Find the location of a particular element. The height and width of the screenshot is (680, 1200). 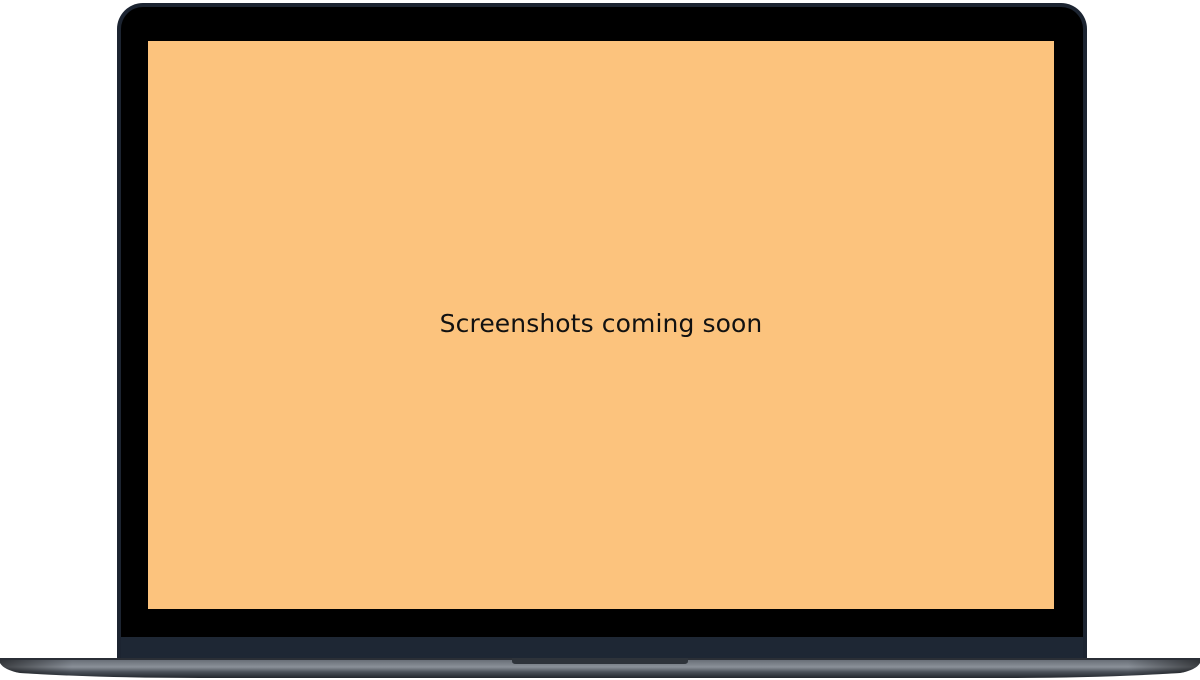

base-notch is located at coordinates (600, 661).